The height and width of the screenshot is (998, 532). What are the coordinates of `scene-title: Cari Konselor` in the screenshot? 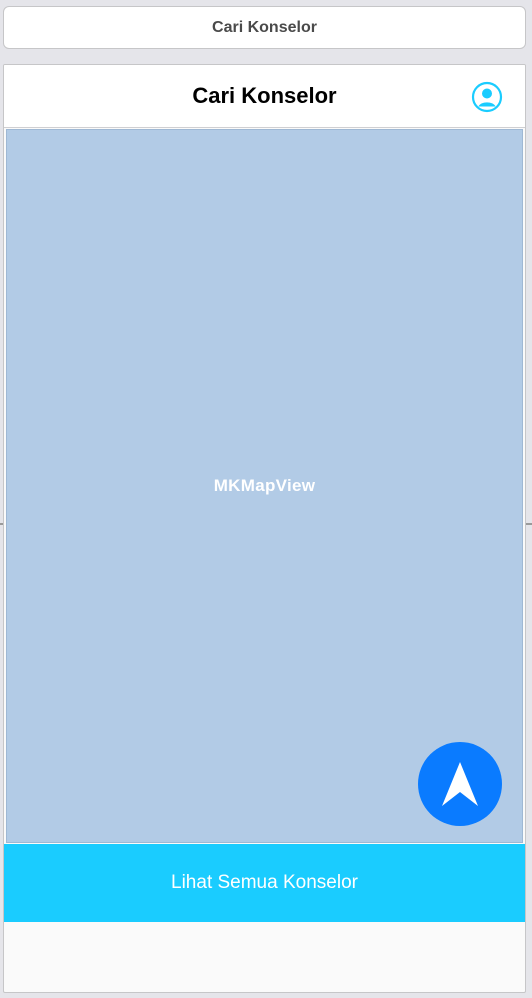 It's located at (264, 27).